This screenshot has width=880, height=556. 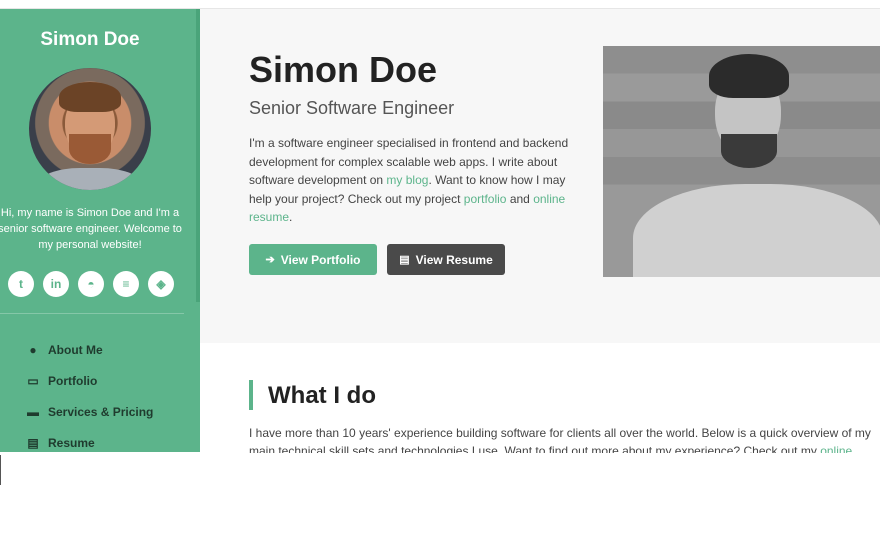 I want to click on nav-label: Resume, so click(x=71, y=442).